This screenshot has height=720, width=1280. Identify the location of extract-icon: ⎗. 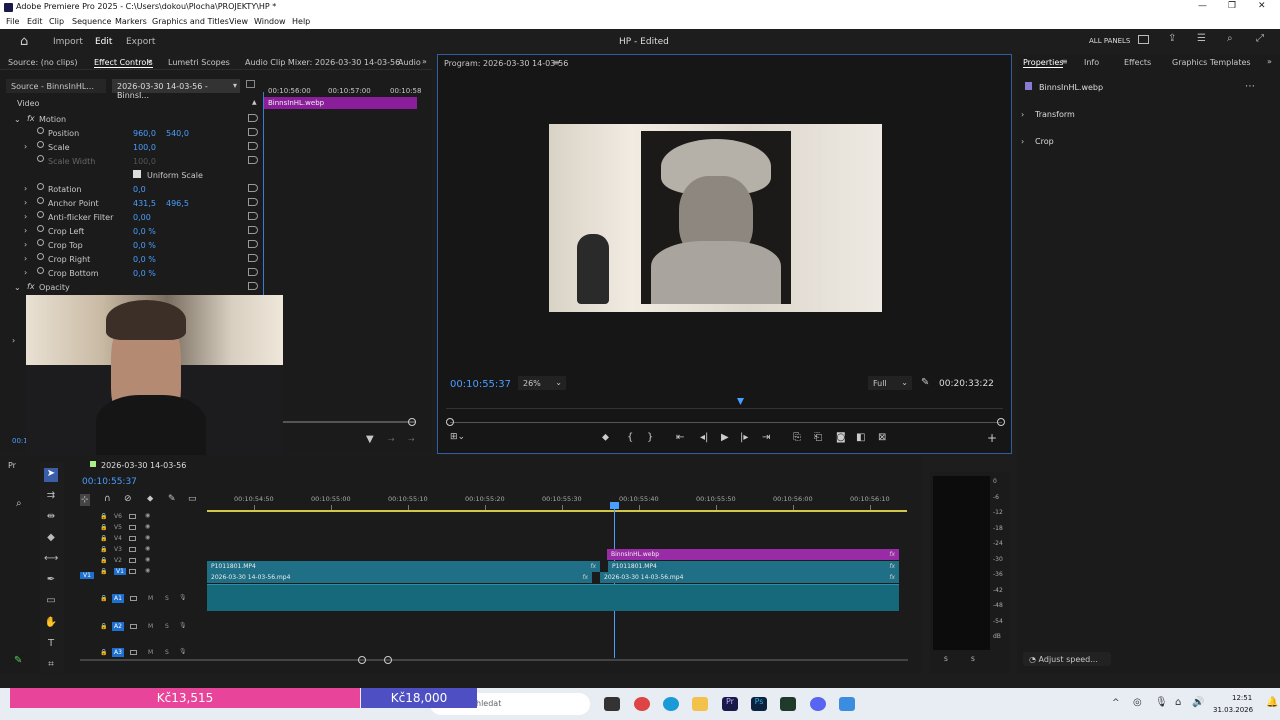
(818, 437).